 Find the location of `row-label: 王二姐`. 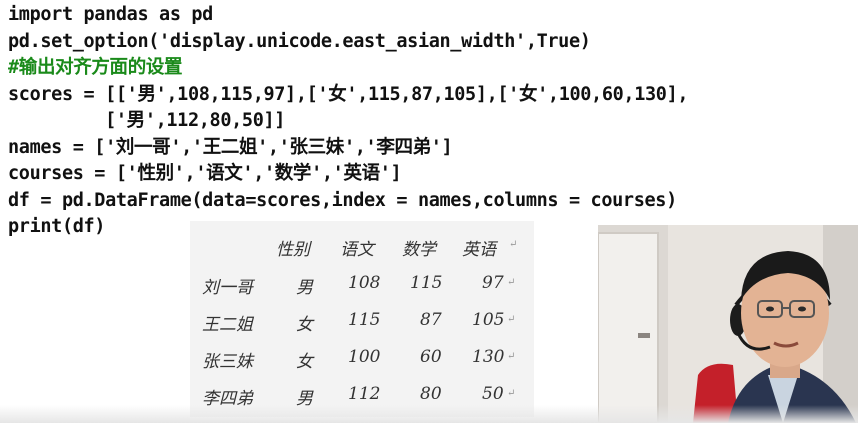

row-label: 王二姐 is located at coordinates (227, 325).